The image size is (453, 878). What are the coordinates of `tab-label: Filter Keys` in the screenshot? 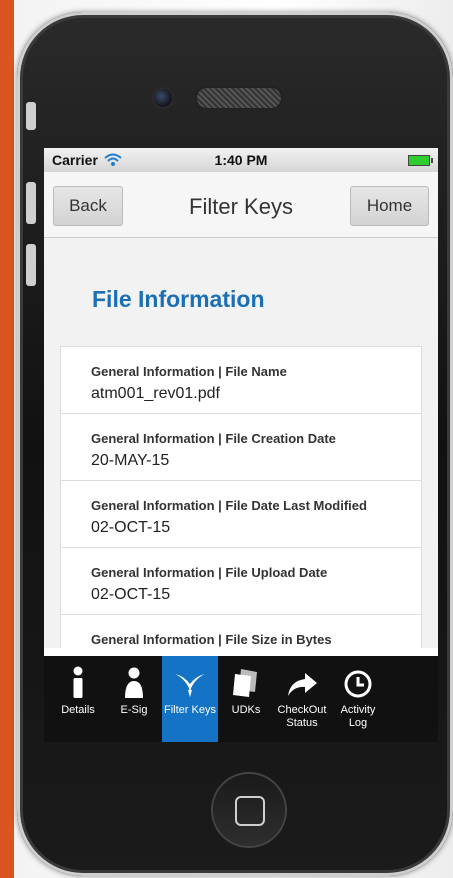 It's located at (190, 710).